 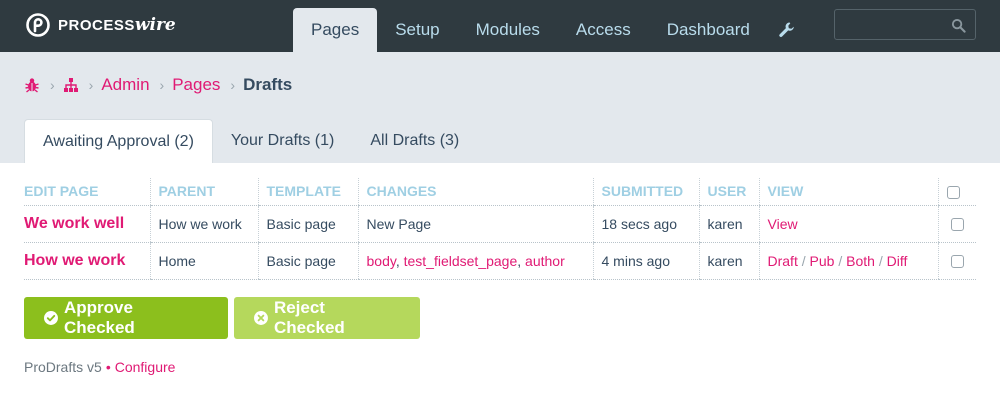 I want to click on view-link: View, so click(x=783, y=224).